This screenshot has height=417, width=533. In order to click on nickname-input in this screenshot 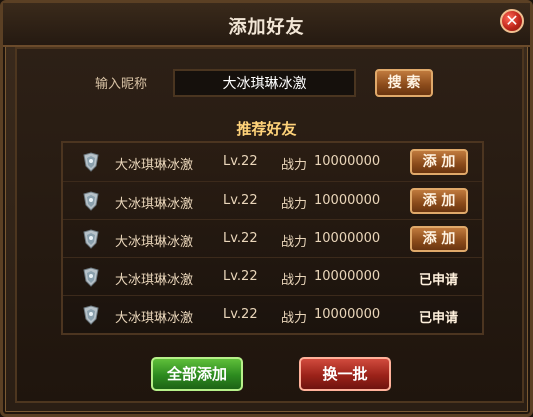, I will do `click(264, 83)`.